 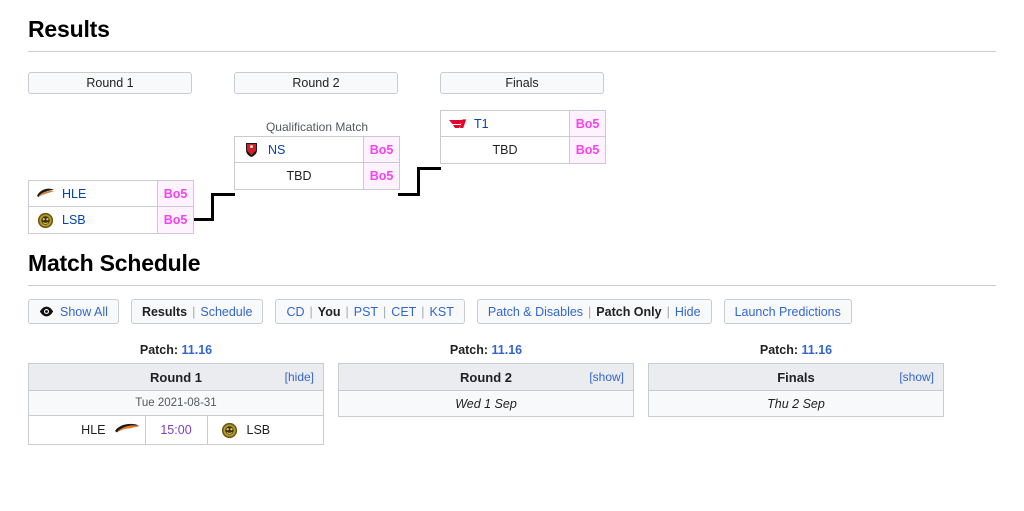 I want to click on match-time: 15:00, so click(x=177, y=430).